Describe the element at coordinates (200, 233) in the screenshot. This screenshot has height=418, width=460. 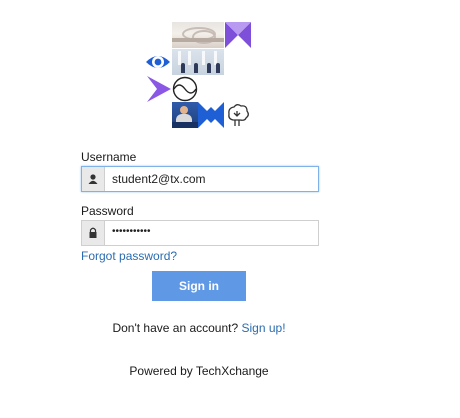
I see `password-field: •••••••••••` at that location.